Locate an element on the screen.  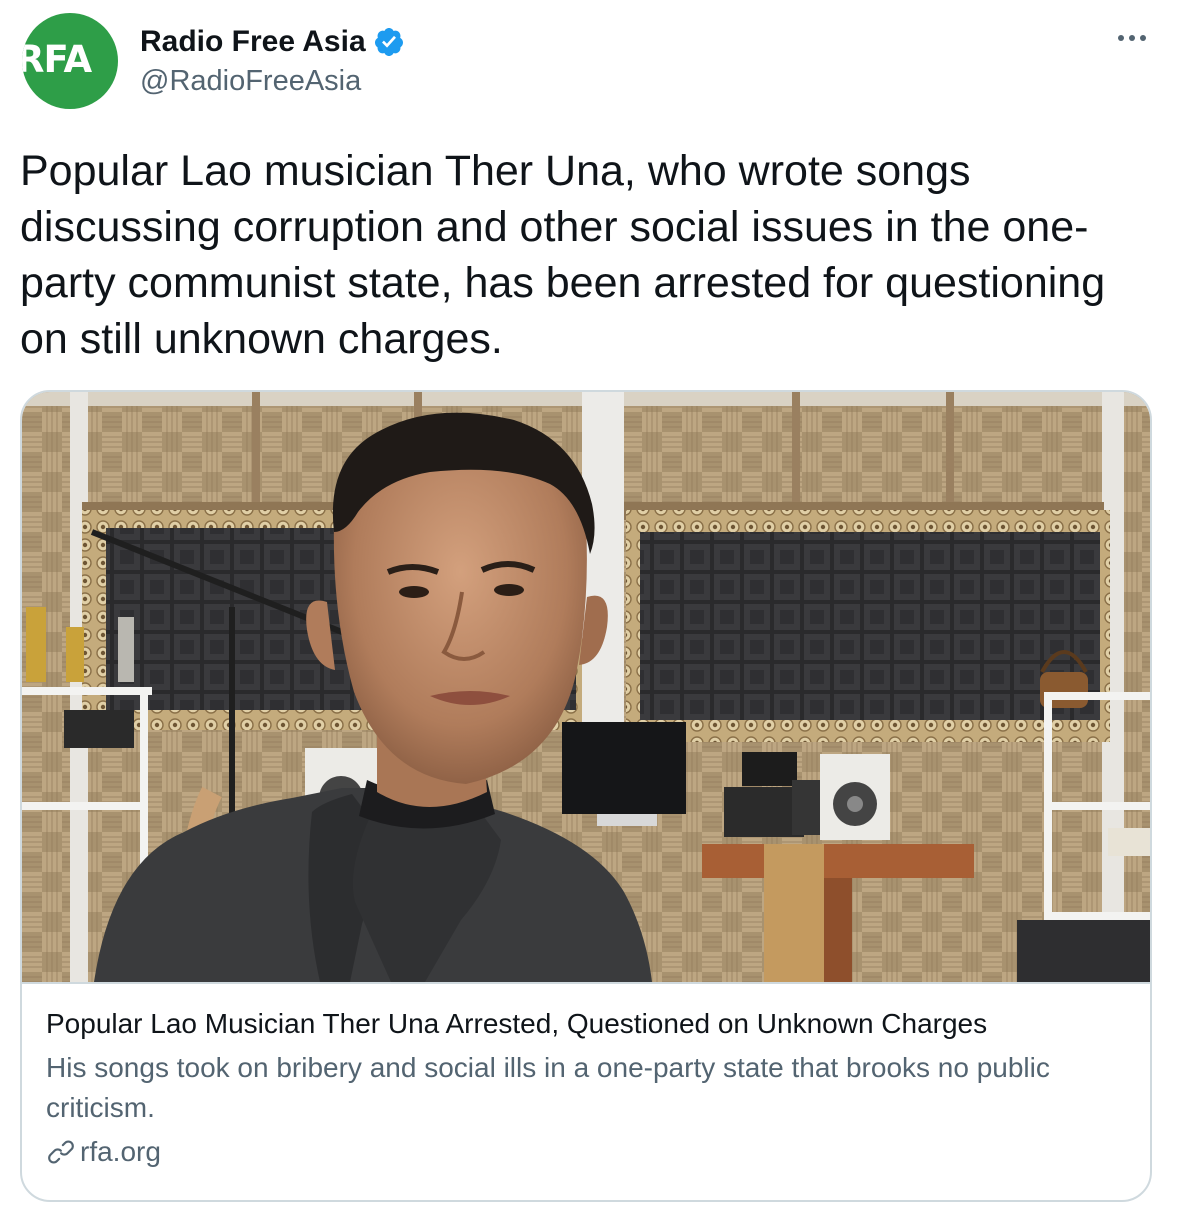
author-avatar: RFA is located at coordinates (70, 61).